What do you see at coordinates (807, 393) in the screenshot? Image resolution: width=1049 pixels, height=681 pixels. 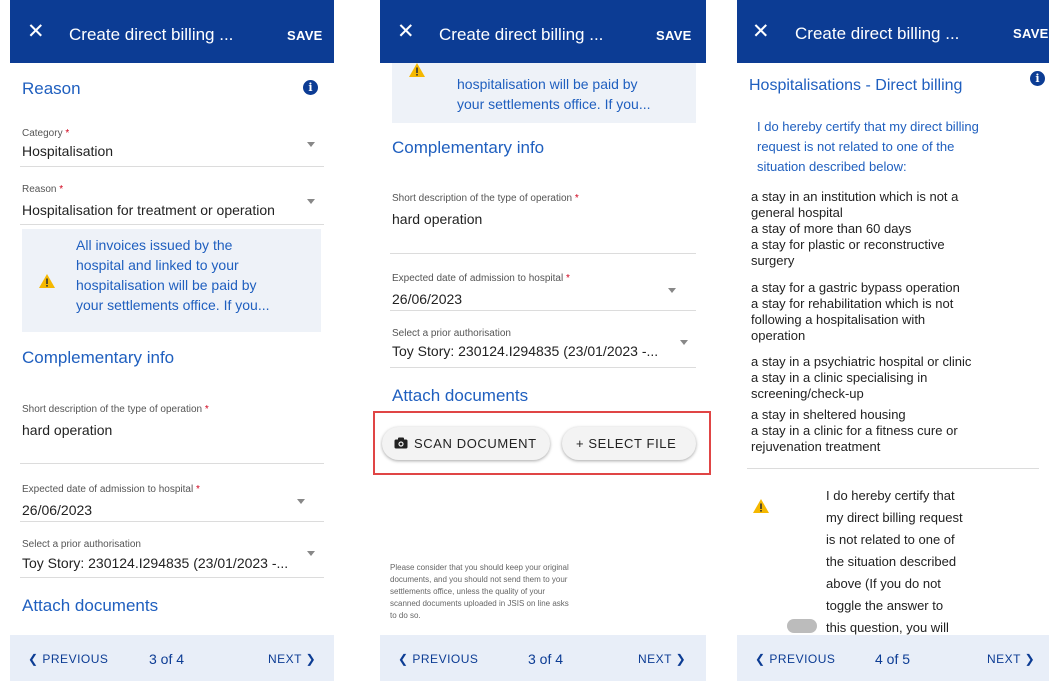 I see `list-item: screening/check-up` at bounding box center [807, 393].